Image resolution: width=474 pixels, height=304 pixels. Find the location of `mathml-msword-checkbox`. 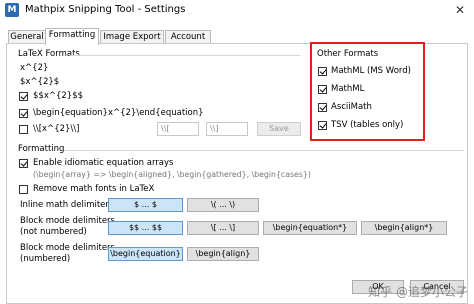

mathml-msword-checkbox is located at coordinates (322, 71).